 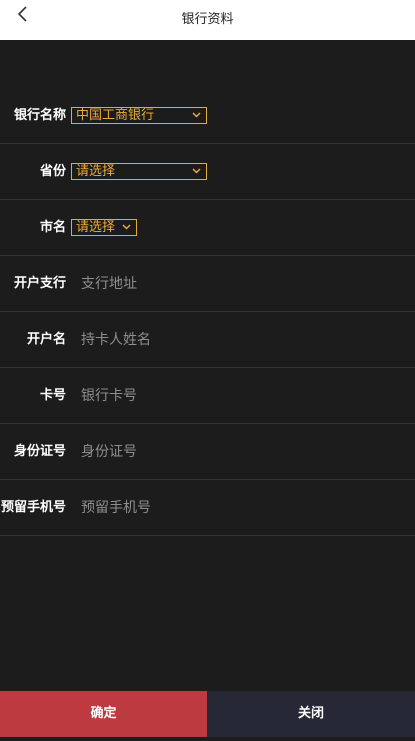 I want to click on phone-label: 预留手机号, so click(x=33, y=507).